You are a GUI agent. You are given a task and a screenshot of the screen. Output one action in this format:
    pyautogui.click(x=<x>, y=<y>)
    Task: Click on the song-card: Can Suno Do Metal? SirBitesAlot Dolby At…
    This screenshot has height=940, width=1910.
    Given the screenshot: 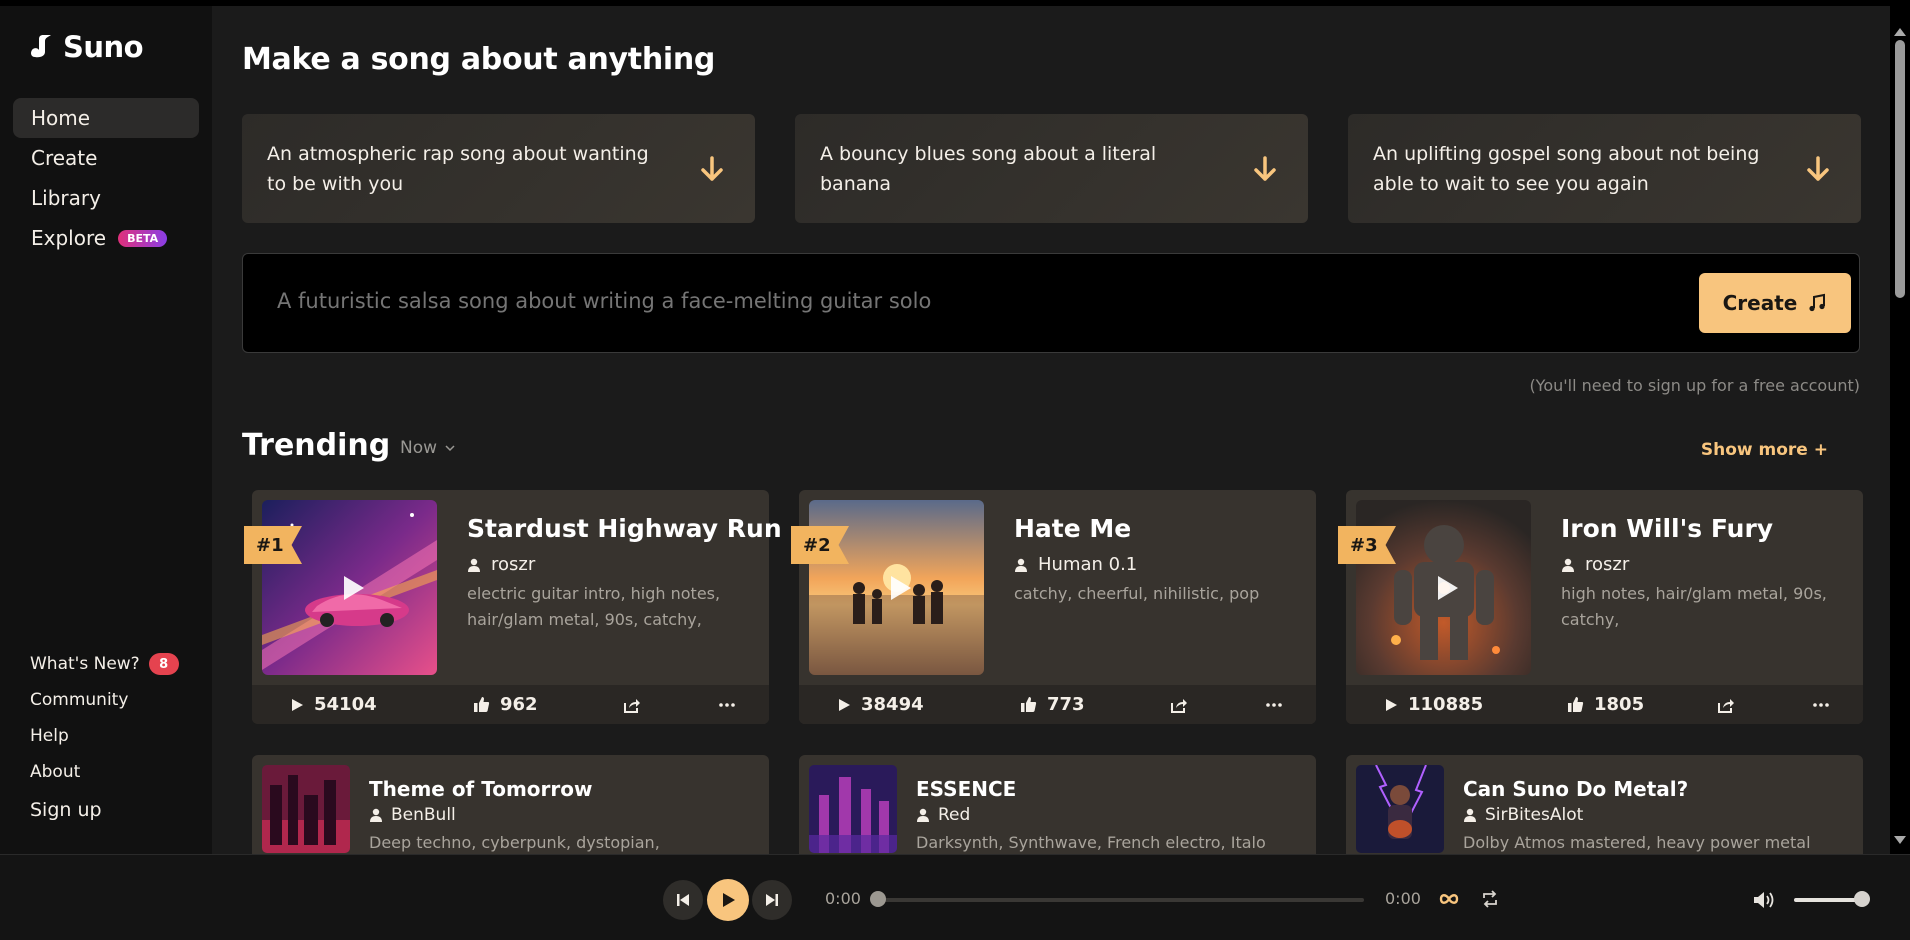 What is the action you would take?
    pyautogui.click(x=1604, y=804)
    